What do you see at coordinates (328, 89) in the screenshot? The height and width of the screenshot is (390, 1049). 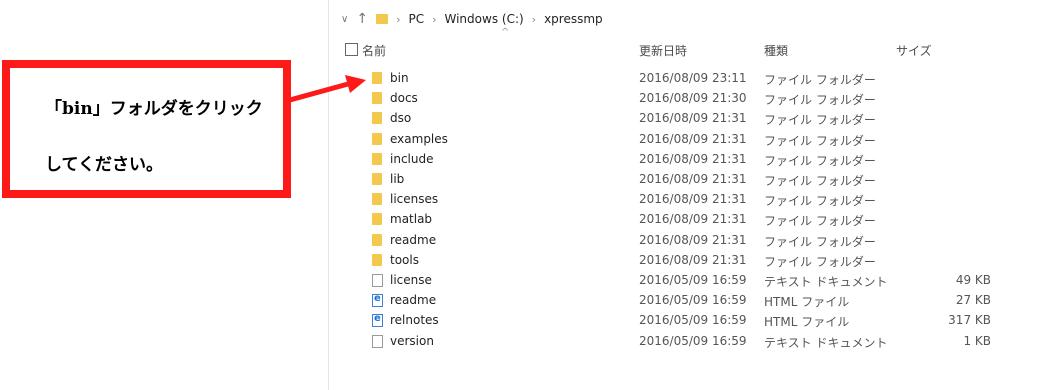 I see `callout-arrow` at bounding box center [328, 89].